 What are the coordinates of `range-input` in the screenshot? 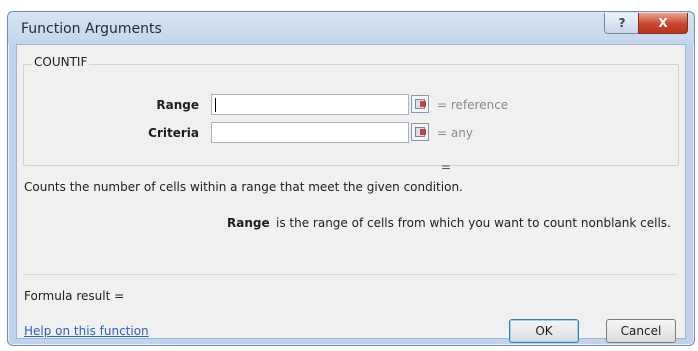 It's located at (310, 104).